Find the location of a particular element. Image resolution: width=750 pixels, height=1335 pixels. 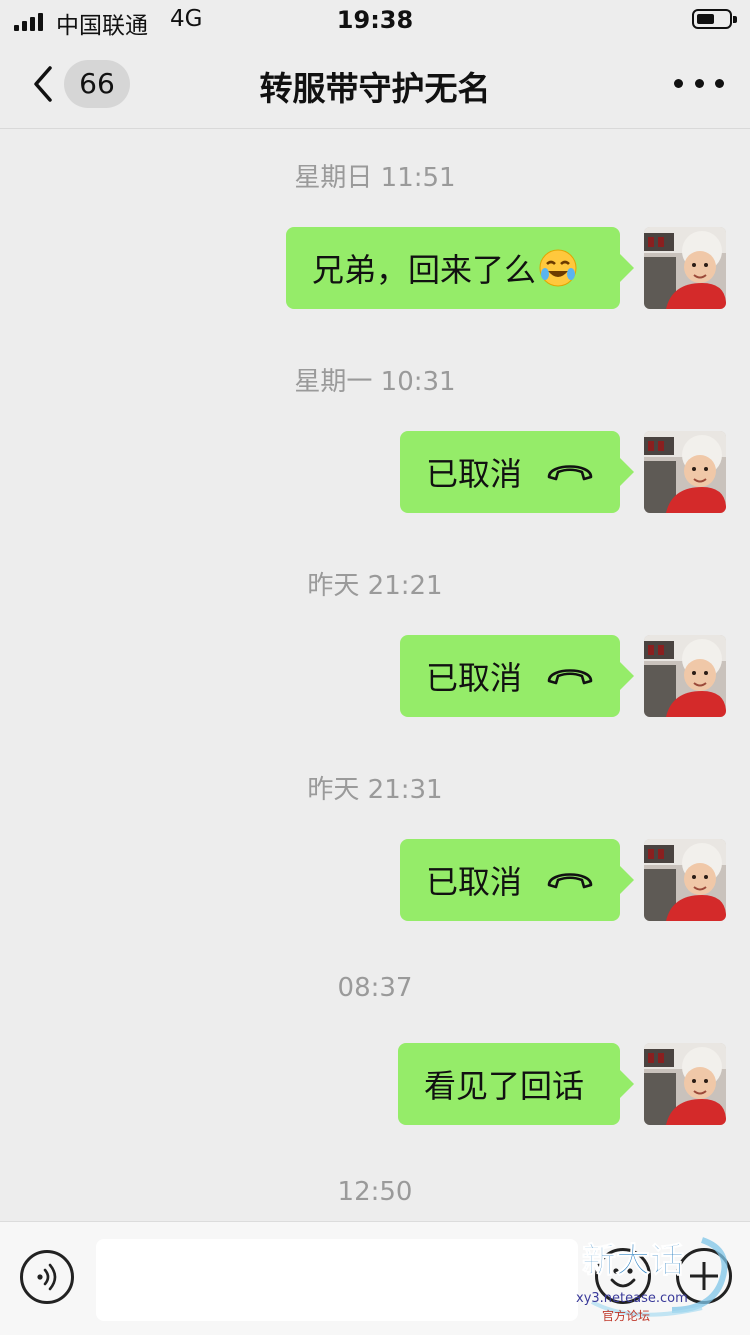

voice-icon is located at coordinates (47, 1277).